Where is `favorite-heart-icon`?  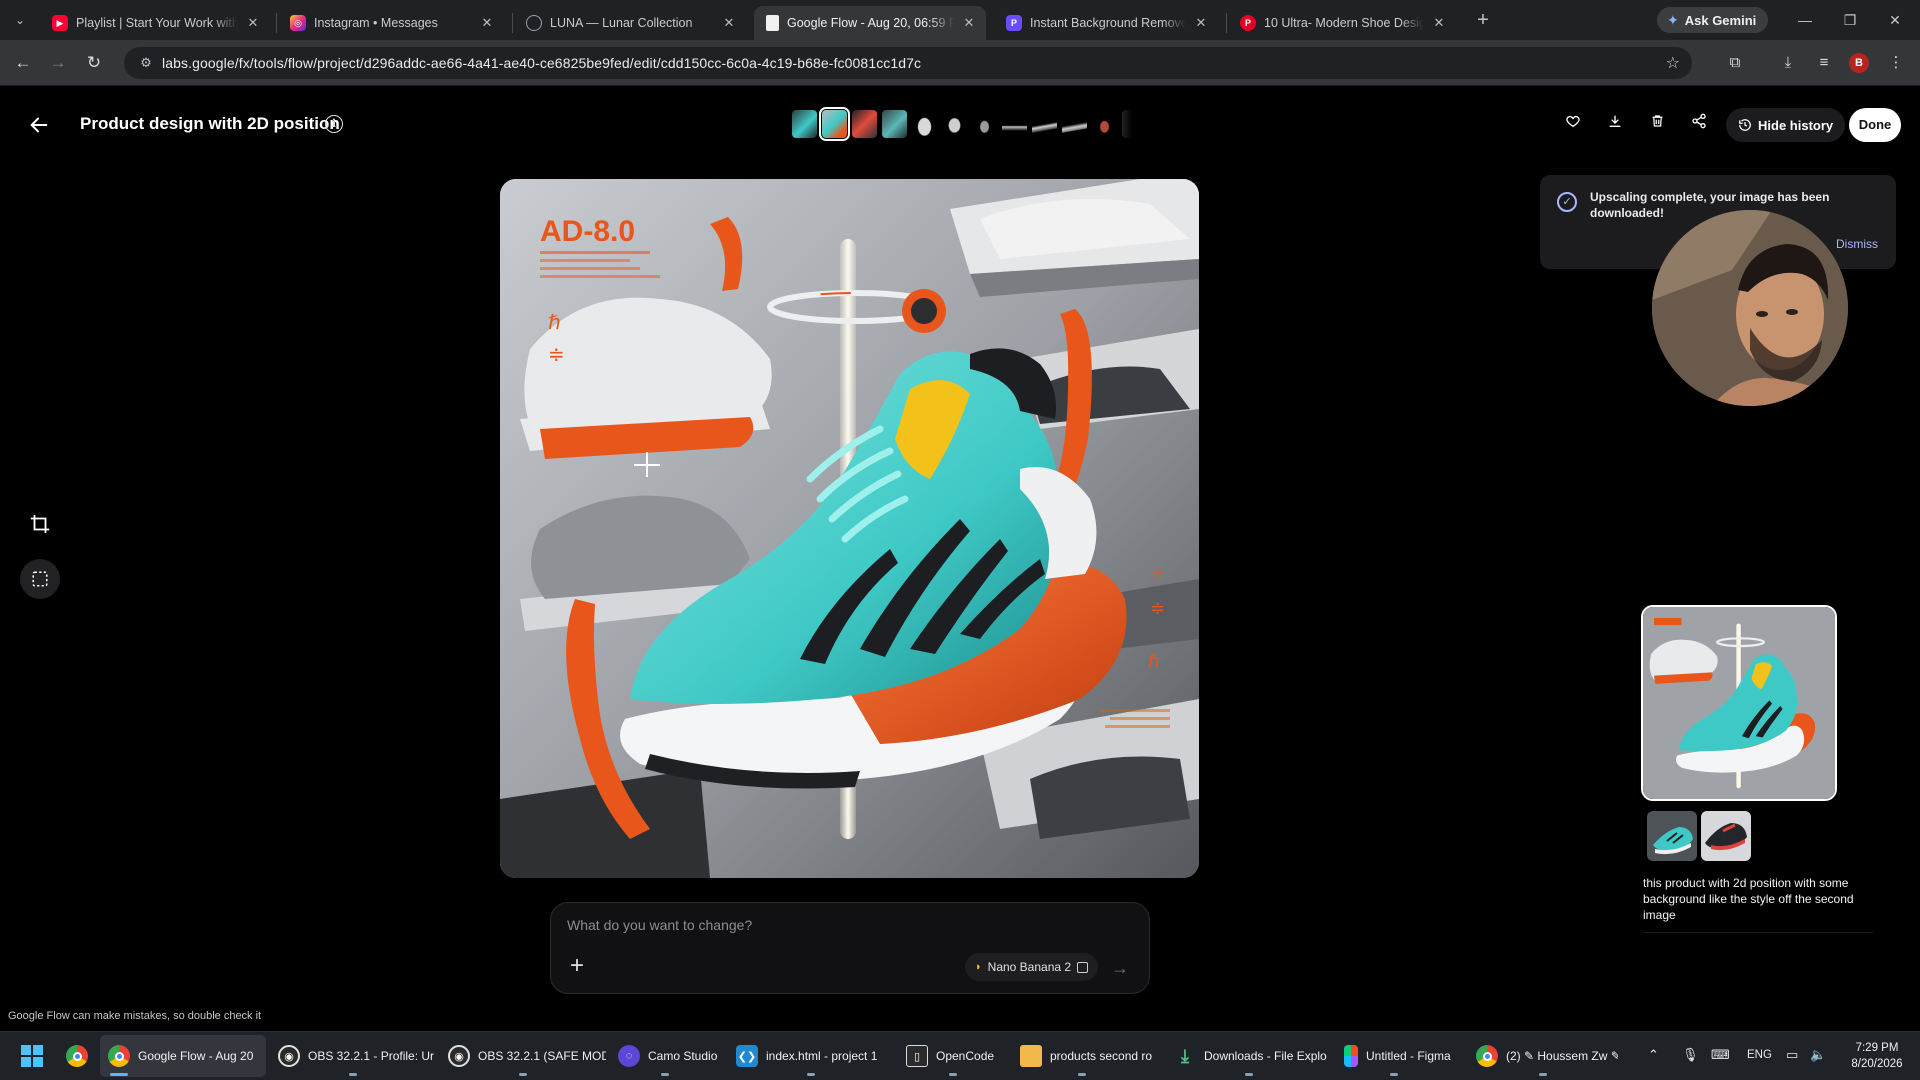 favorite-heart-icon is located at coordinates (1573, 125).